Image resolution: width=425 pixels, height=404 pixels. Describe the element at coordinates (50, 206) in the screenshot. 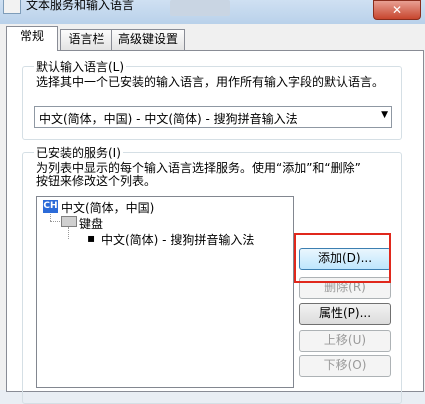

I see `language-badge-icon: CH` at that location.